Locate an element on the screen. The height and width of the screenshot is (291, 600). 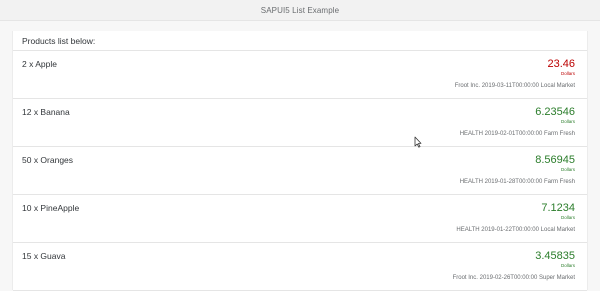
item-number: 3.45835 is located at coordinates (555, 256).